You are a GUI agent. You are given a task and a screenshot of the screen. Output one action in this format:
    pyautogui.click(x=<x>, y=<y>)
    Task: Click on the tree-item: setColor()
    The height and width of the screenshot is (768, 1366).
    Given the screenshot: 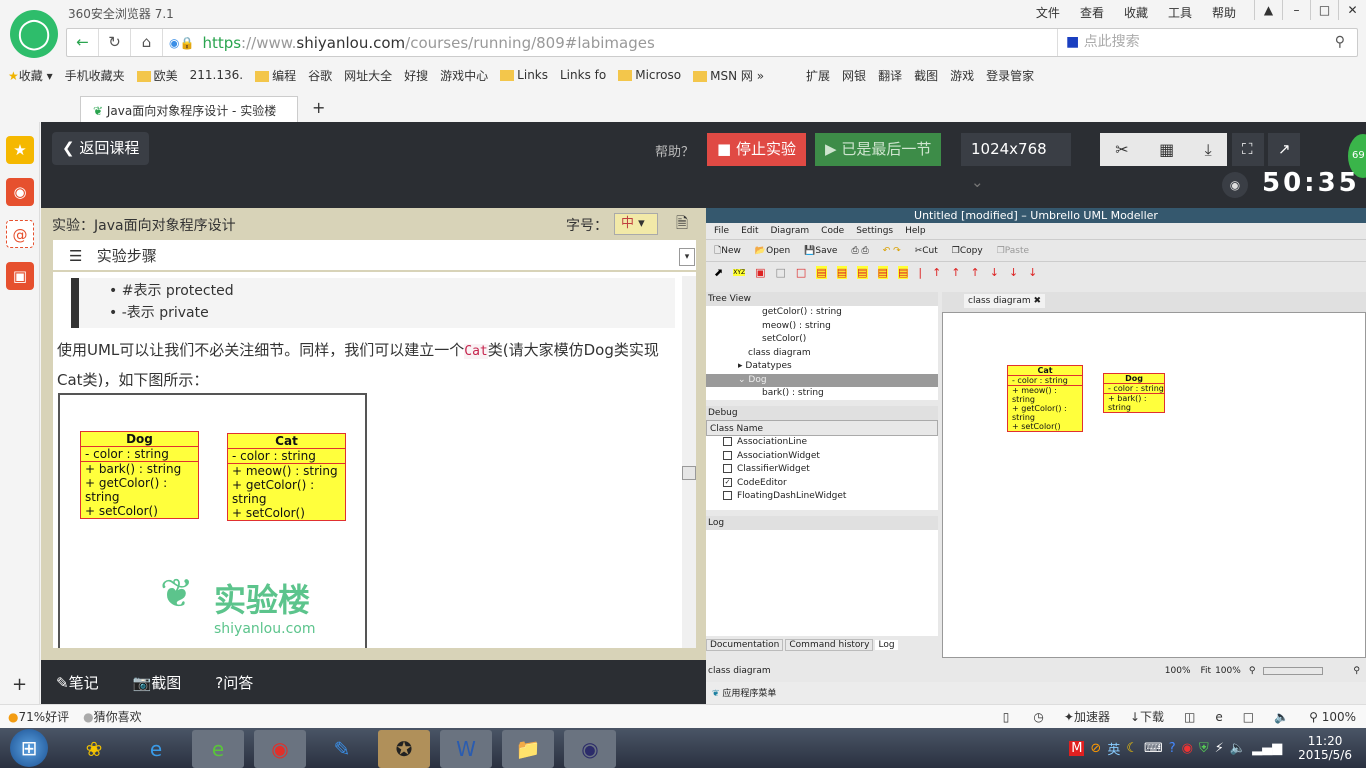 What is the action you would take?
    pyautogui.click(x=822, y=340)
    